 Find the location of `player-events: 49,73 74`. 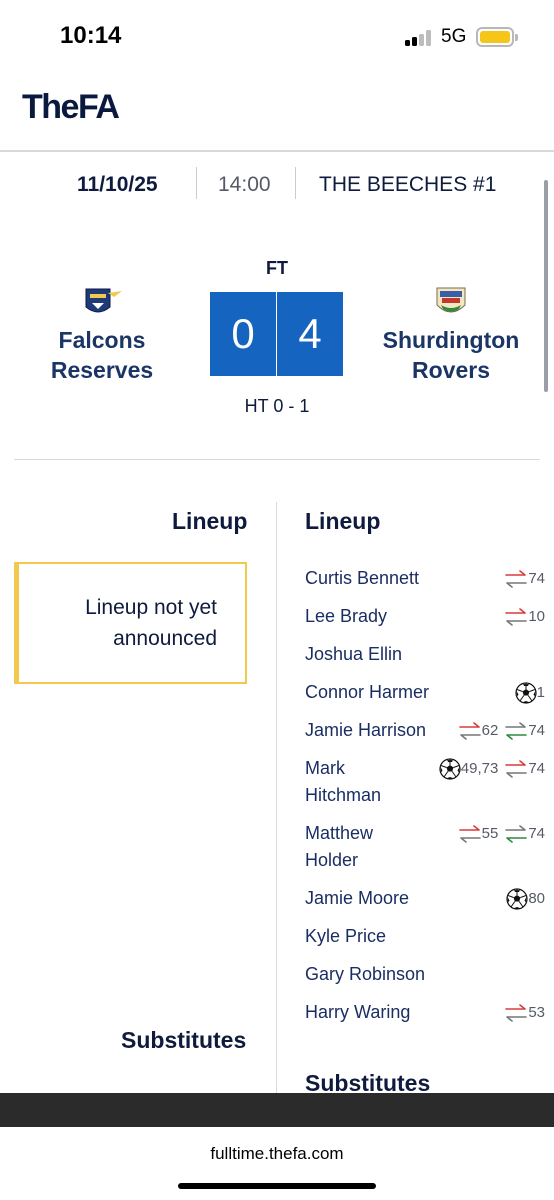

player-events: 49,73 74 is located at coordinates (492, 768).